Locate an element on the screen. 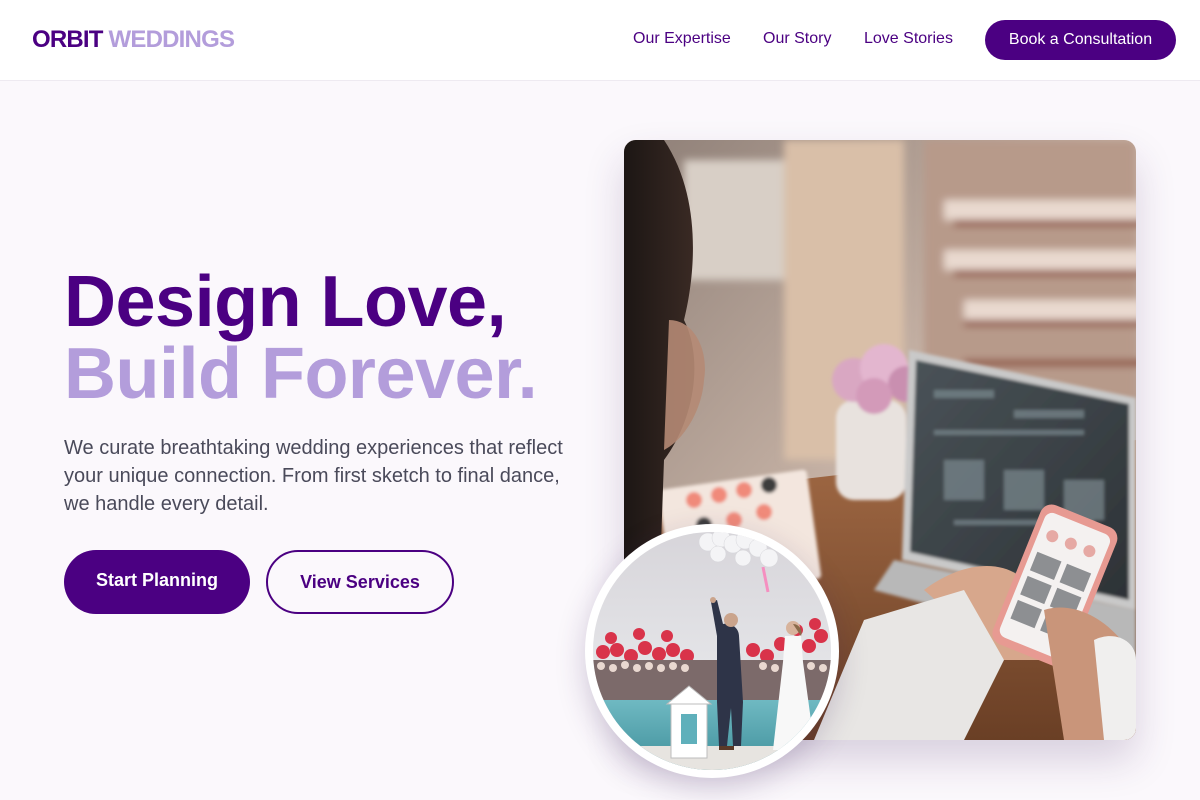  brand-logo: ORBIT WEDDINGS is located at coordinates (133, 40).